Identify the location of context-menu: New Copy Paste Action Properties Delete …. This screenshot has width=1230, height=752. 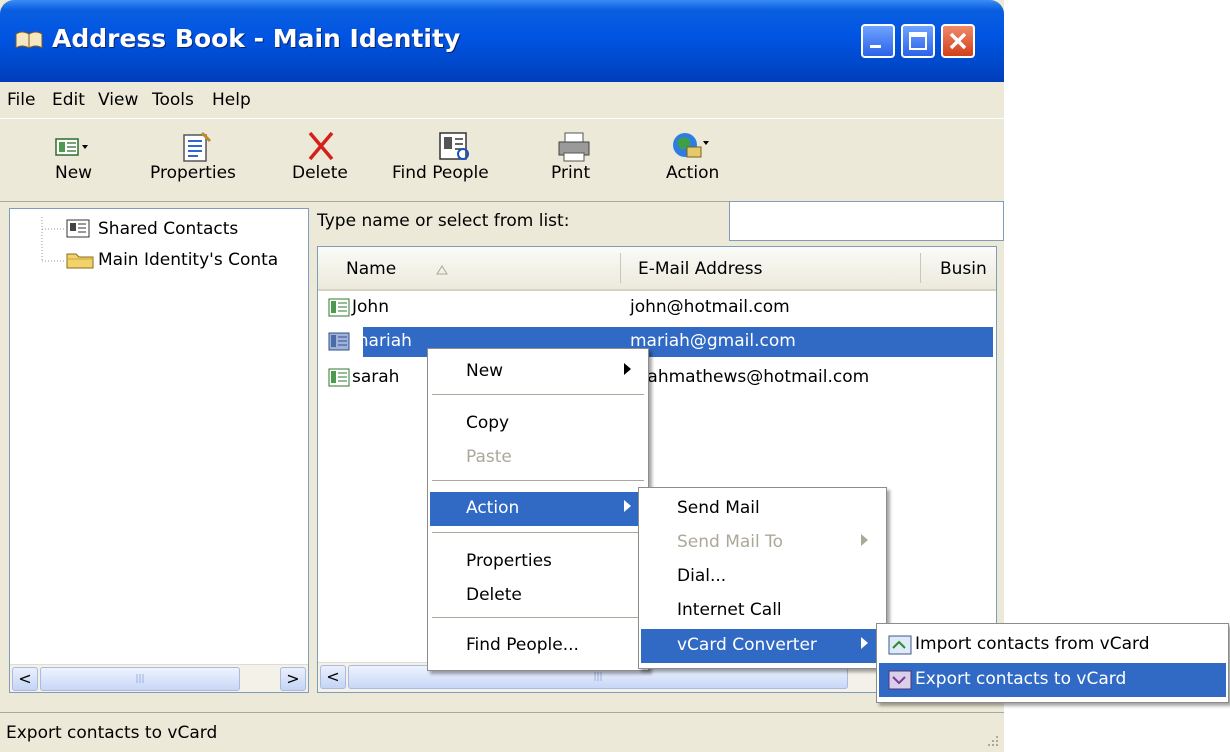
(538, 509).